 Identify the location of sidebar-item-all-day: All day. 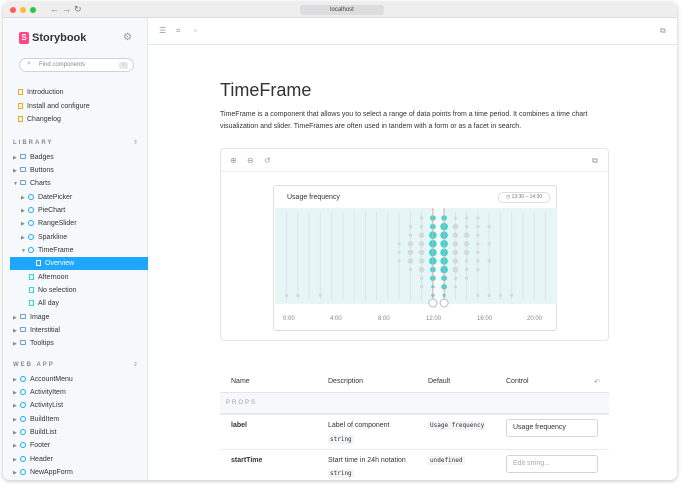
(44, 303).